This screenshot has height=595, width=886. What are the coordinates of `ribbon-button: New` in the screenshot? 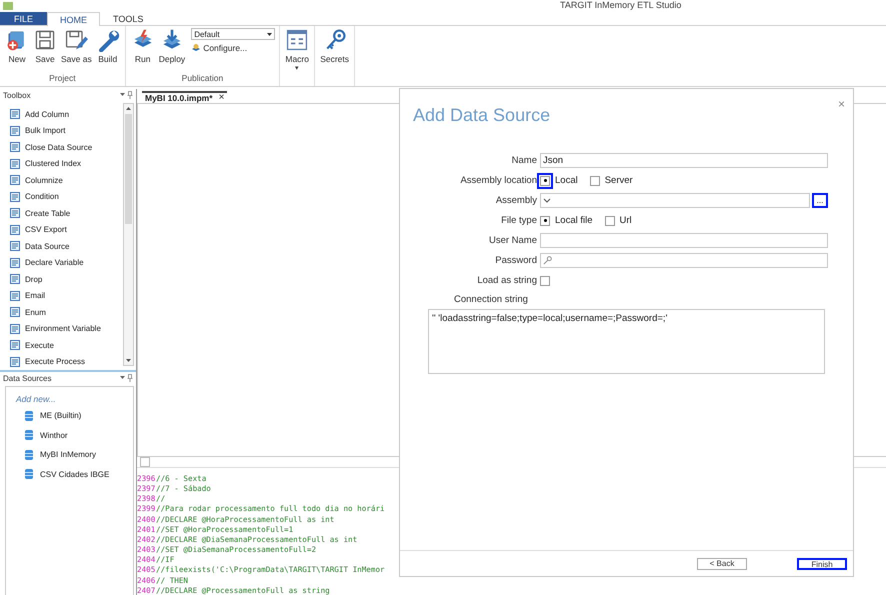 It's located at (17, 50).